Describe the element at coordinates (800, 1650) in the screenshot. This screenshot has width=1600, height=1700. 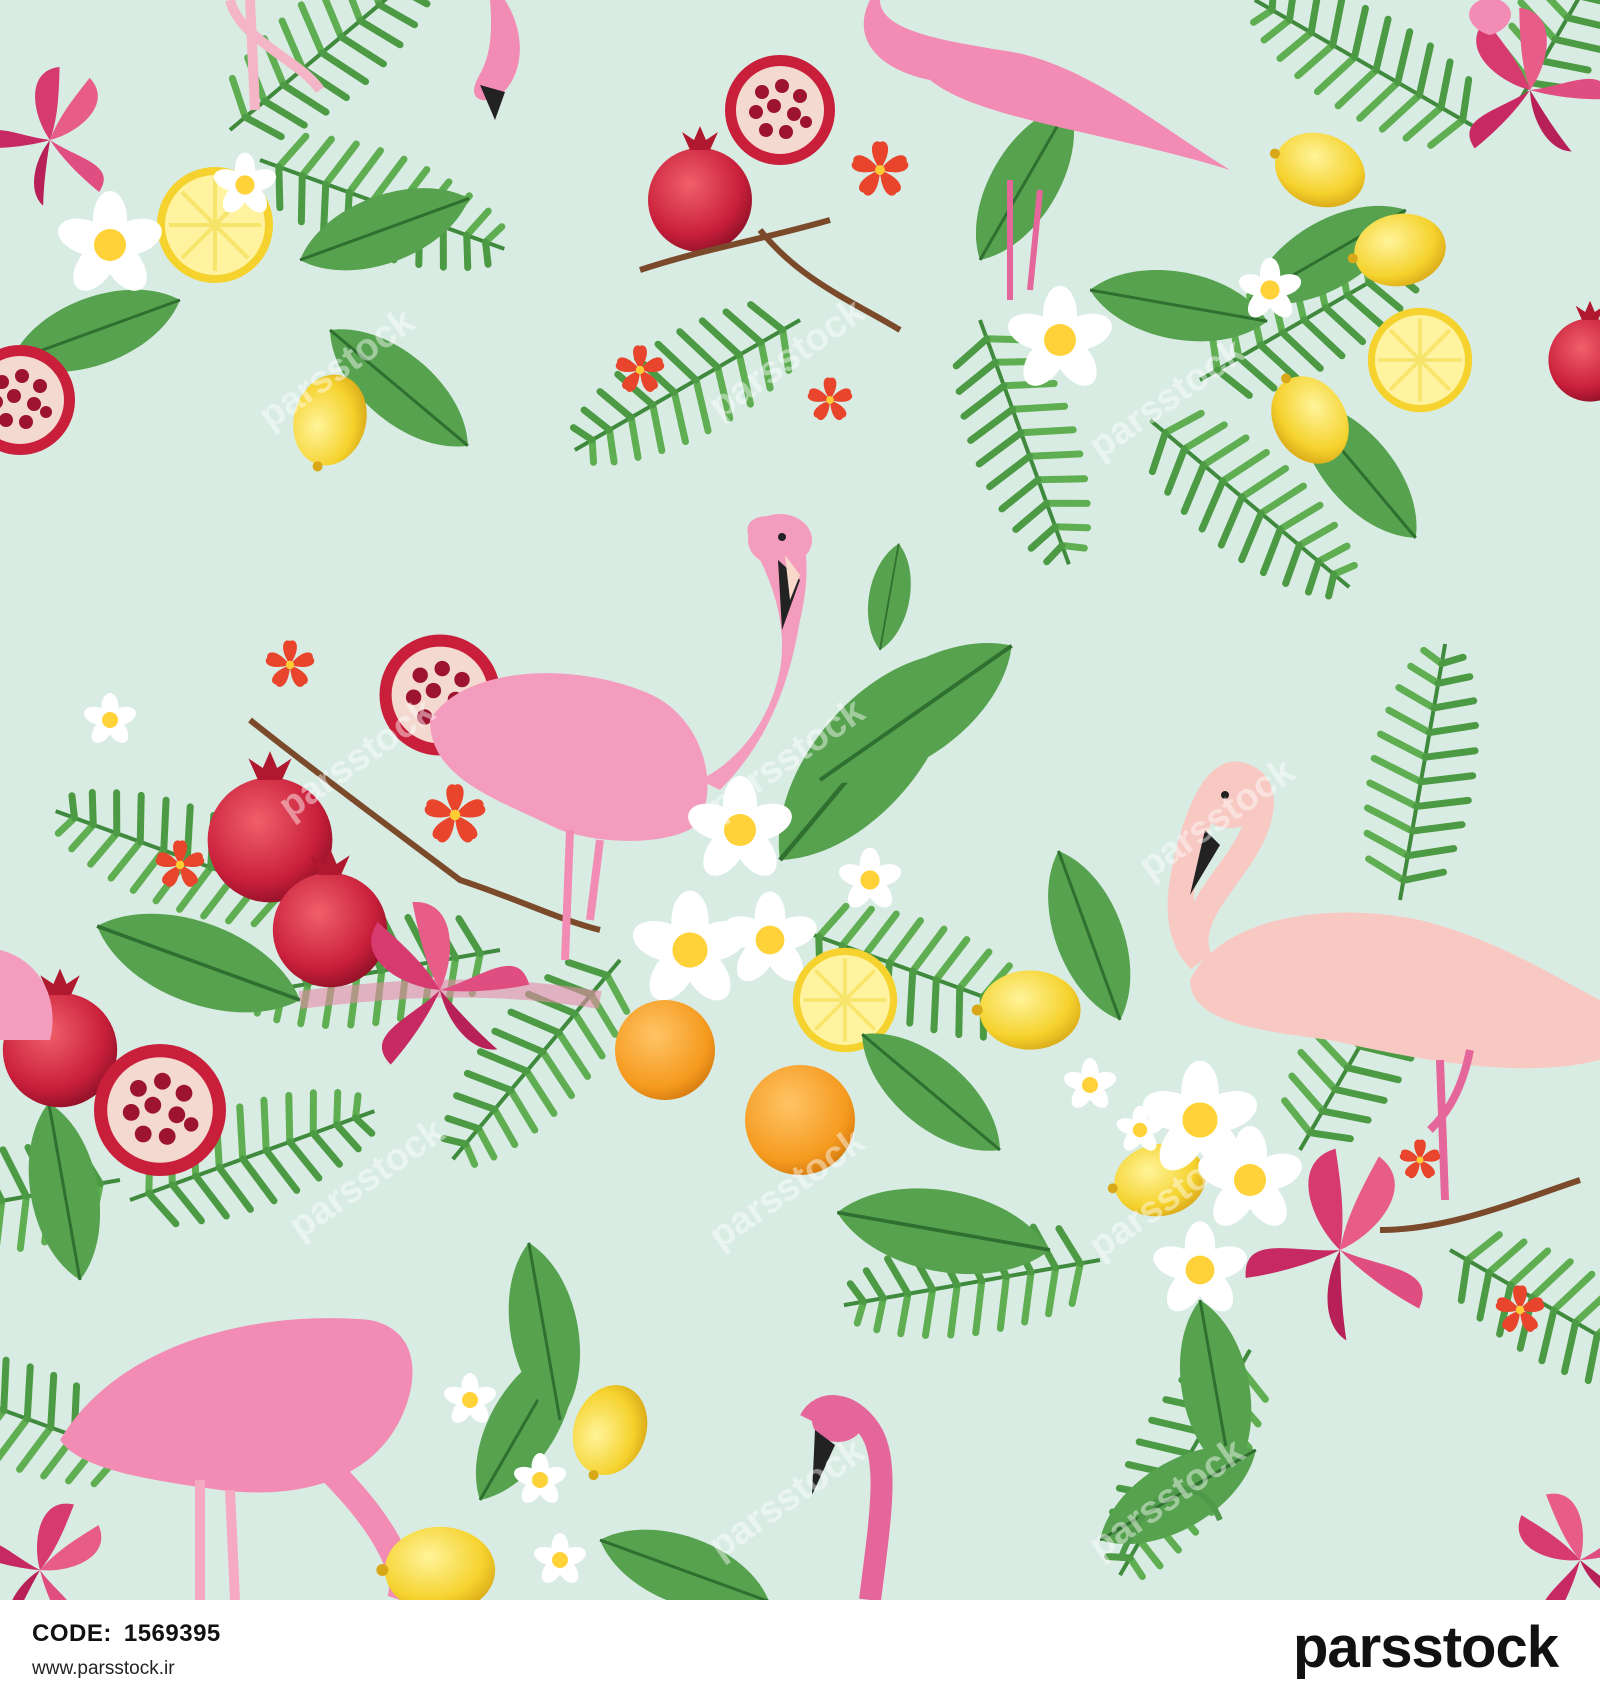
I see `footer-bar: CODE: 1569395 www.parsstock.ir parsstock` at that location.